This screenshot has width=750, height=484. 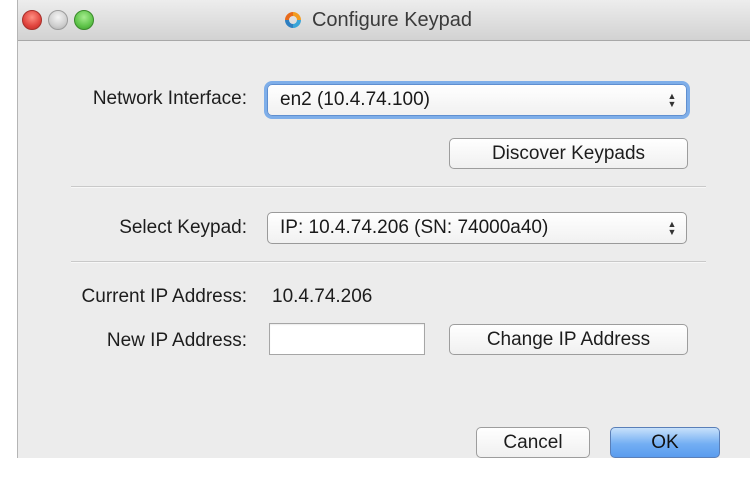 I want to click on network-interface-value: en2 (10.4.74.100), so click(x=355, y=99).